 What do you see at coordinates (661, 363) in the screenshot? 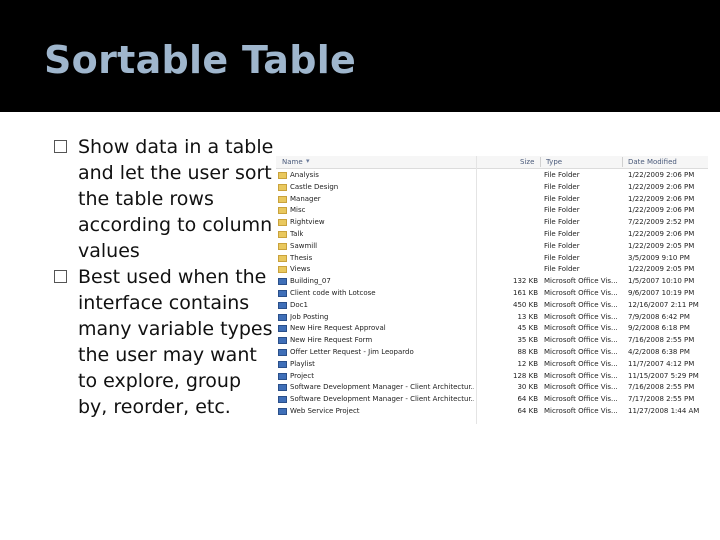
I see `file-date: 11/7/2007 4:12 PM` at bounding box center [661, 363].